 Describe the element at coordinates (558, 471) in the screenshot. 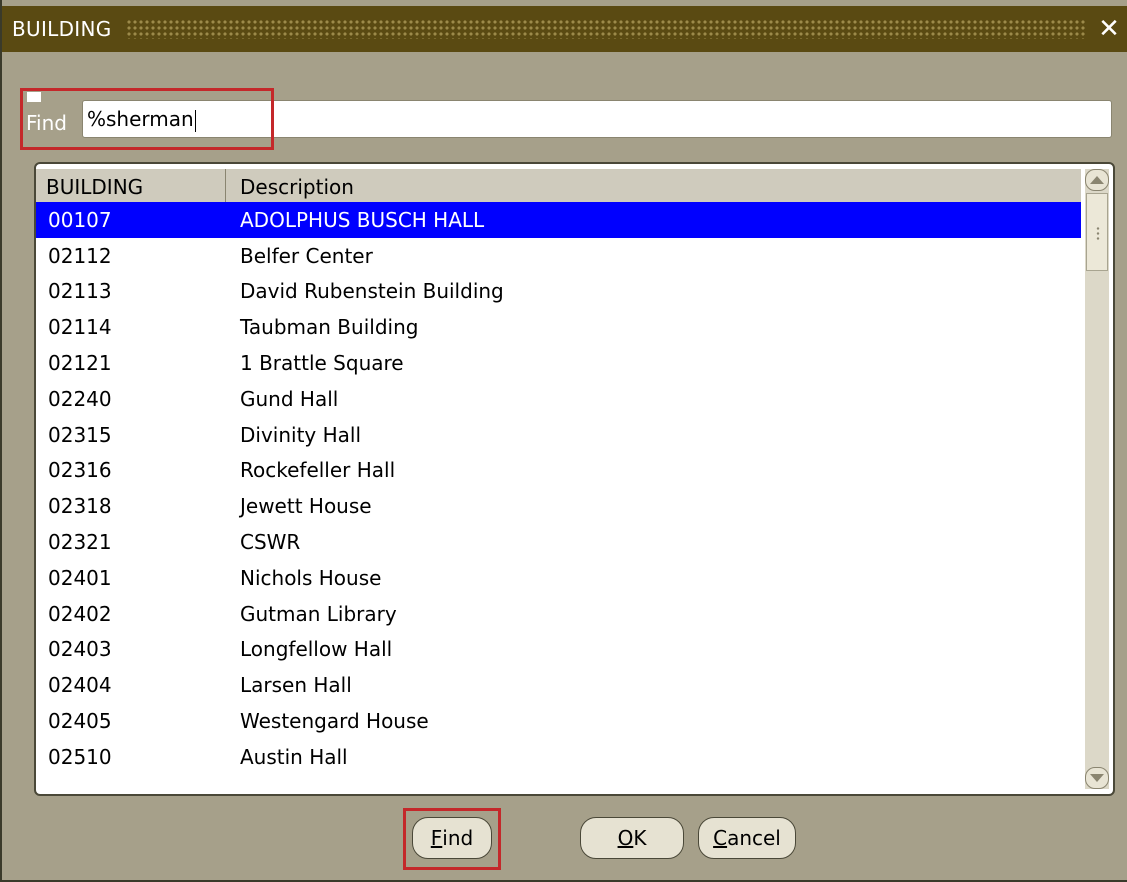

I see `list-row: 02316 Rockefeller Hall` at that location.